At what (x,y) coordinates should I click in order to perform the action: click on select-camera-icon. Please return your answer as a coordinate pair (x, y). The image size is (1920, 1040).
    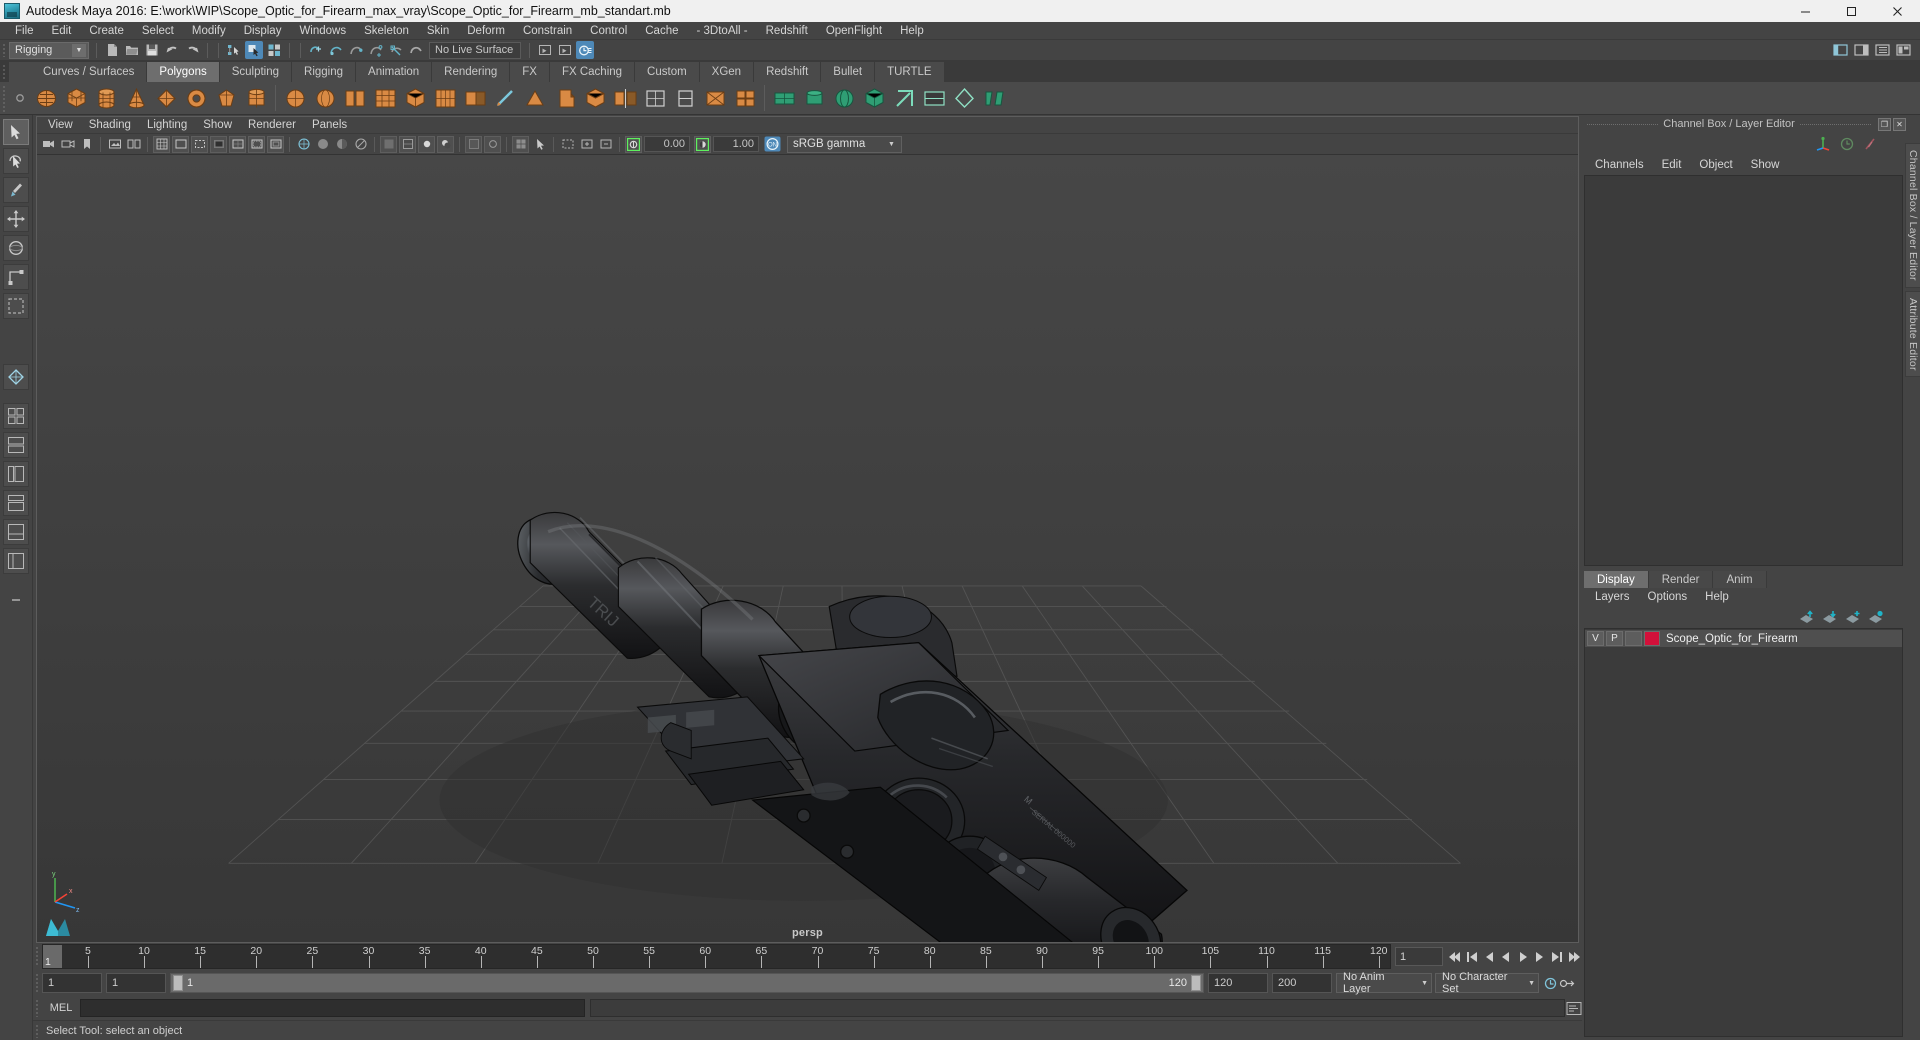
    Looking at the image, I should click on (48, 144).